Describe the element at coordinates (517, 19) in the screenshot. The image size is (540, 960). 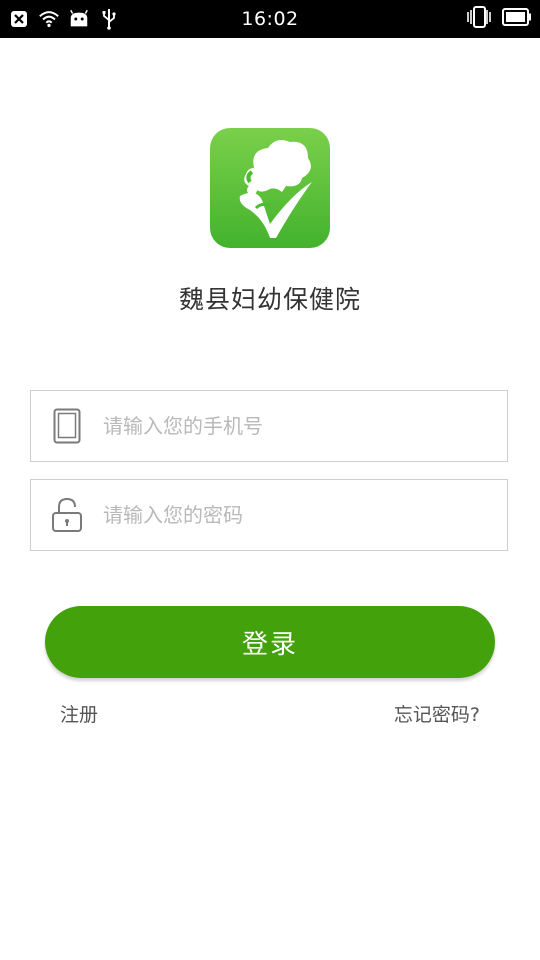
I see `battery-icon` at that location.